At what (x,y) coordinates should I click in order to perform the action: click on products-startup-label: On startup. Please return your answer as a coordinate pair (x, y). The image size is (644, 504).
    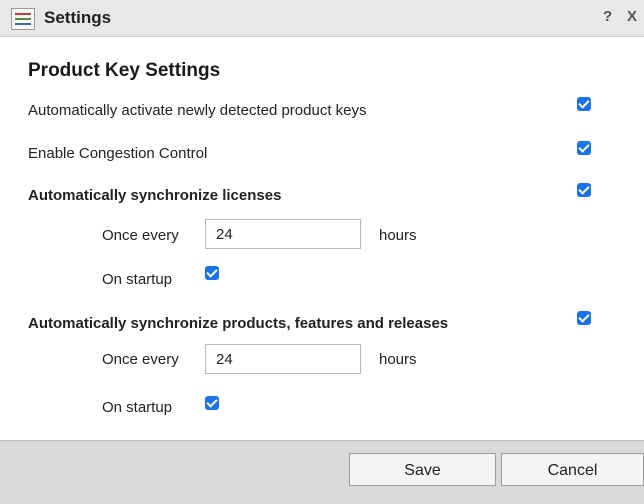
    Looking at the image, I should click on (137, 407).